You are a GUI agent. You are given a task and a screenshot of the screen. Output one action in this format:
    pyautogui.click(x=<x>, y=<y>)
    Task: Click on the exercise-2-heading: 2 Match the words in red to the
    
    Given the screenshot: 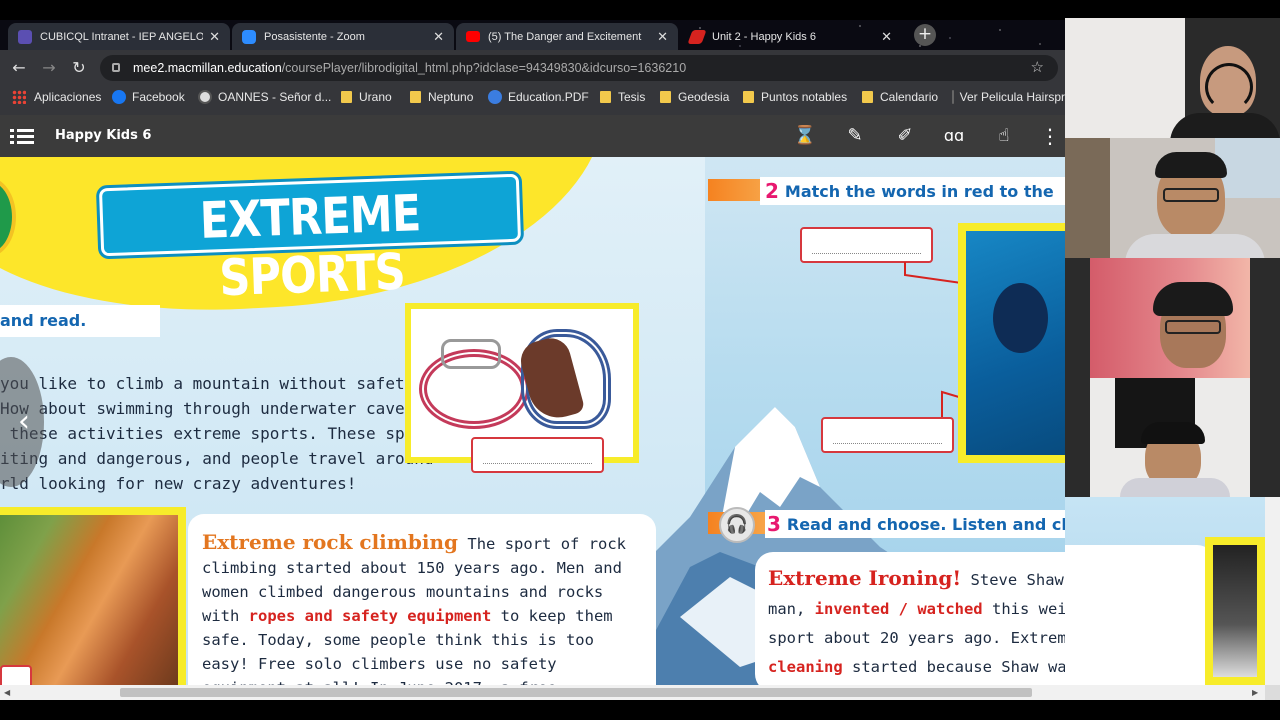 What is the action you would take?
    pyautogui.click(x=909, y=191)
    